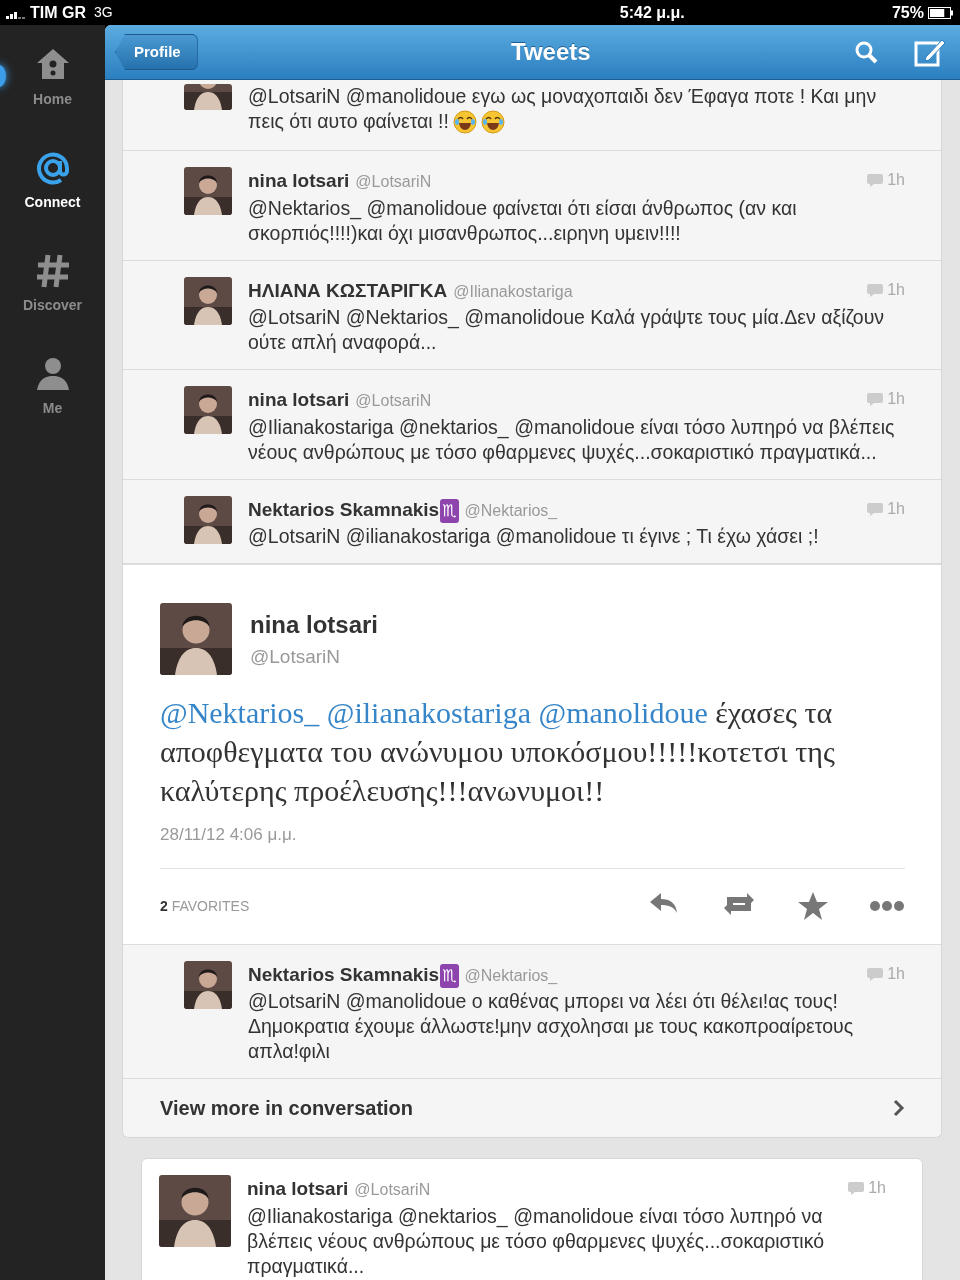 Image resolution: width=960 pixels, height=1280 pixels. What do you see at coordinates (532, 845) in the screenshot?
I see `tweet-date: 28/11/12 4:06 μ.μ.` at bounding box center [532, 845].